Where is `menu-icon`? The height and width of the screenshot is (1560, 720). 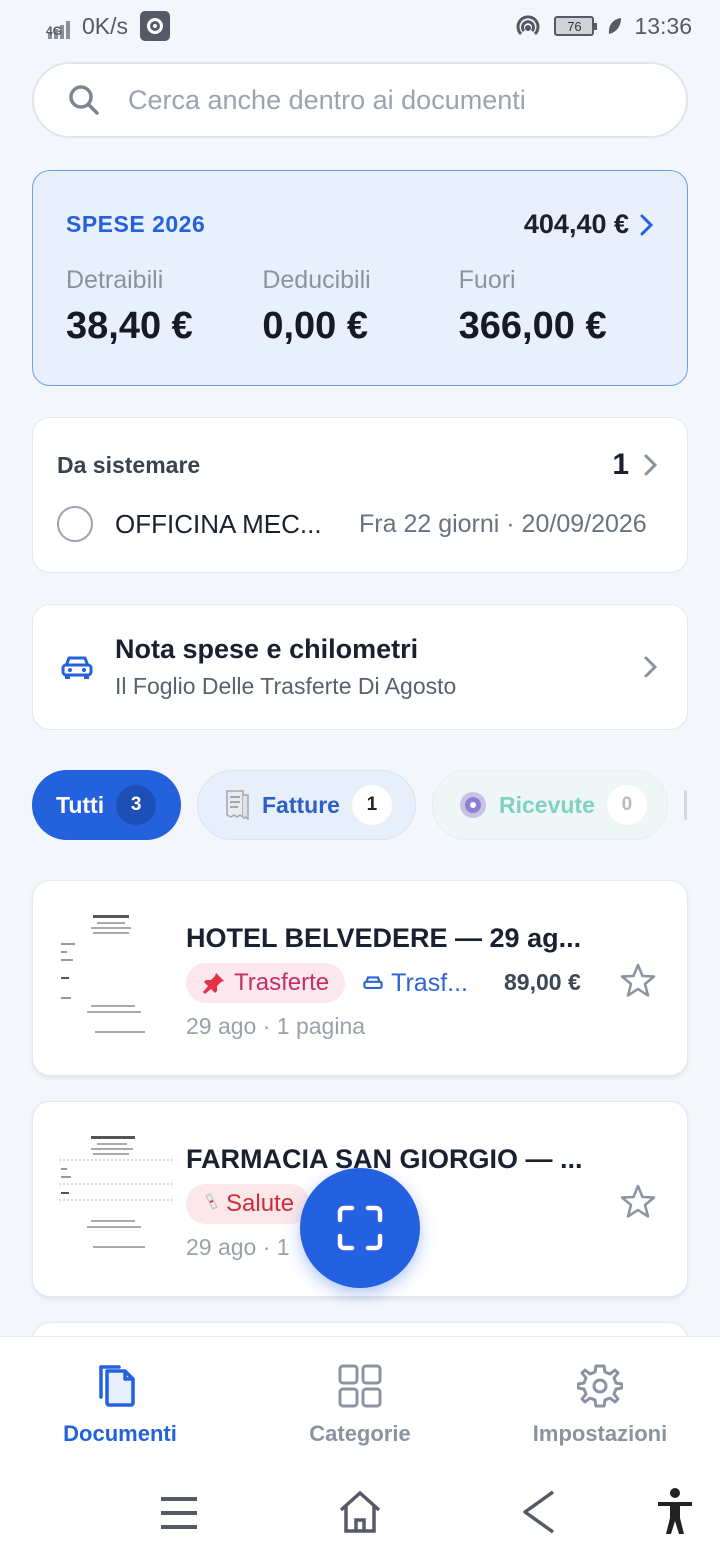
menu-icon is located at coordinates (179, 1513).